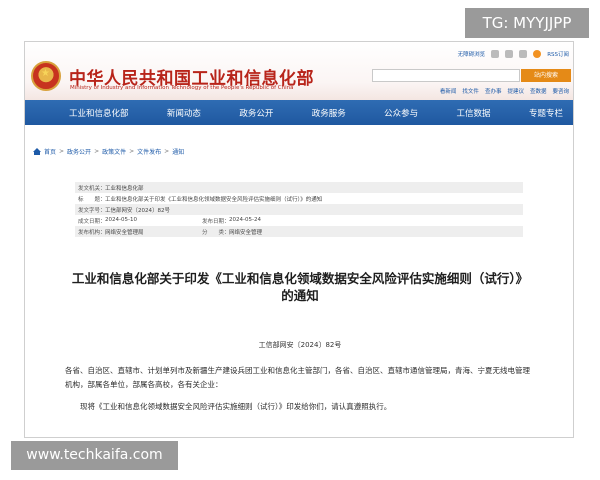  Describe the element at coordinates (37, 151) in the screenshot. I see `home-icon` at that location.